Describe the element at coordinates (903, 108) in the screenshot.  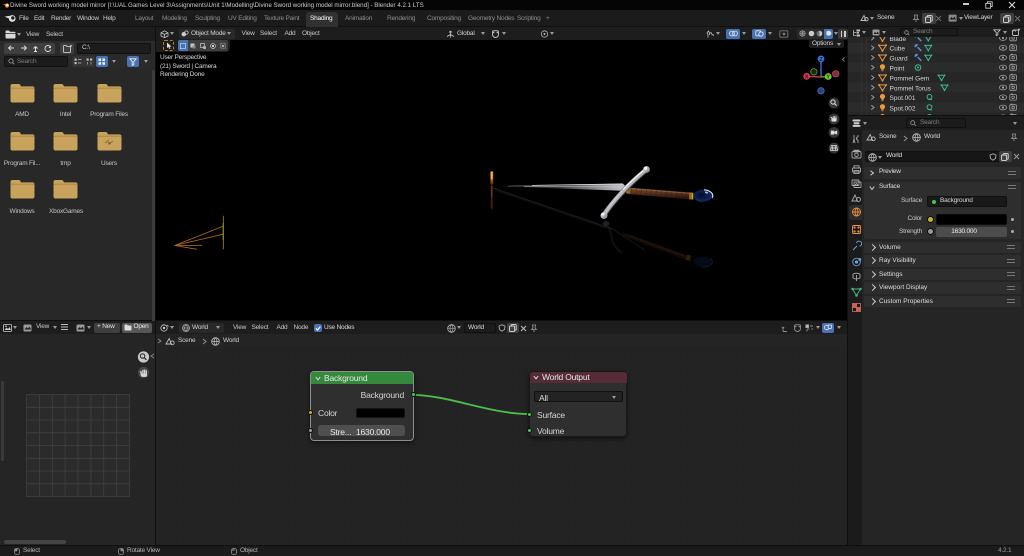
I see `svg-text: Spot.002` at that location.